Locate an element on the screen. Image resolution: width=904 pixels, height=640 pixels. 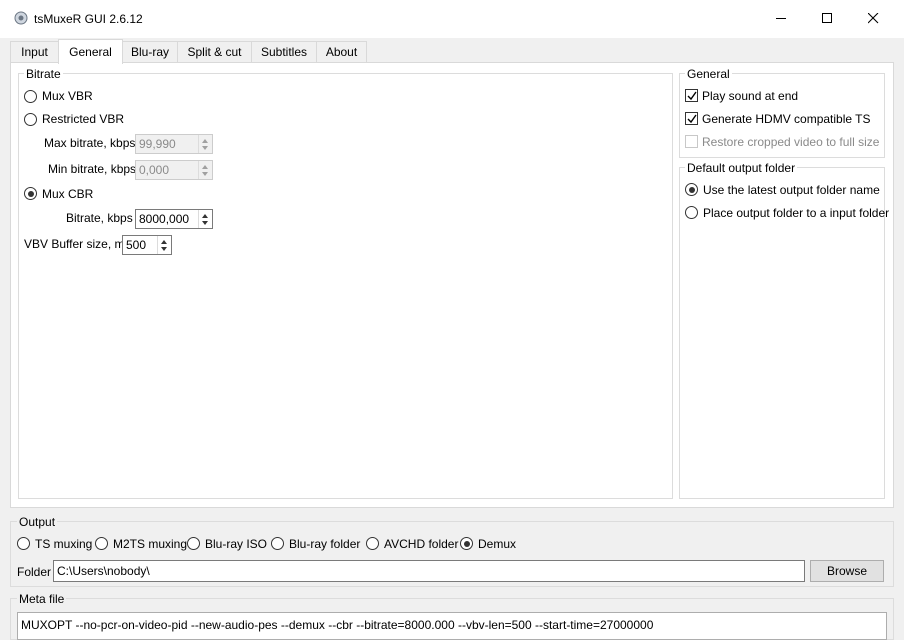
ts-muxing-label: TS muxing is located at coordinates (64, 544).